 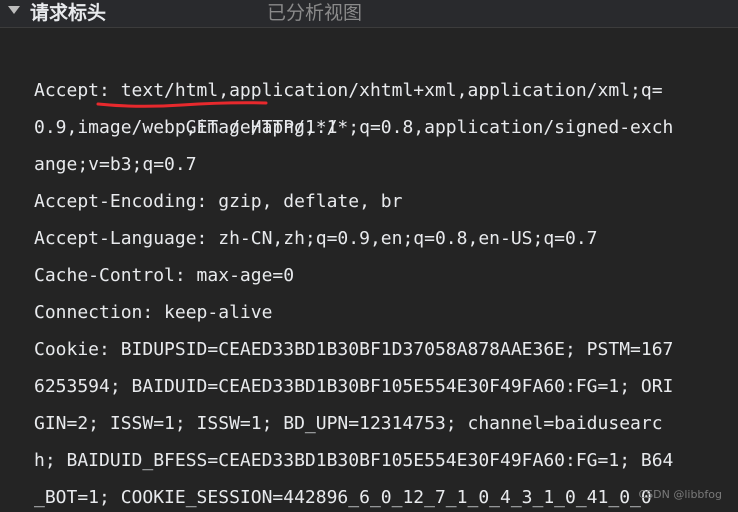 I want to click on view-parsed-link: 已分析视图, so click(x=314, y=13).